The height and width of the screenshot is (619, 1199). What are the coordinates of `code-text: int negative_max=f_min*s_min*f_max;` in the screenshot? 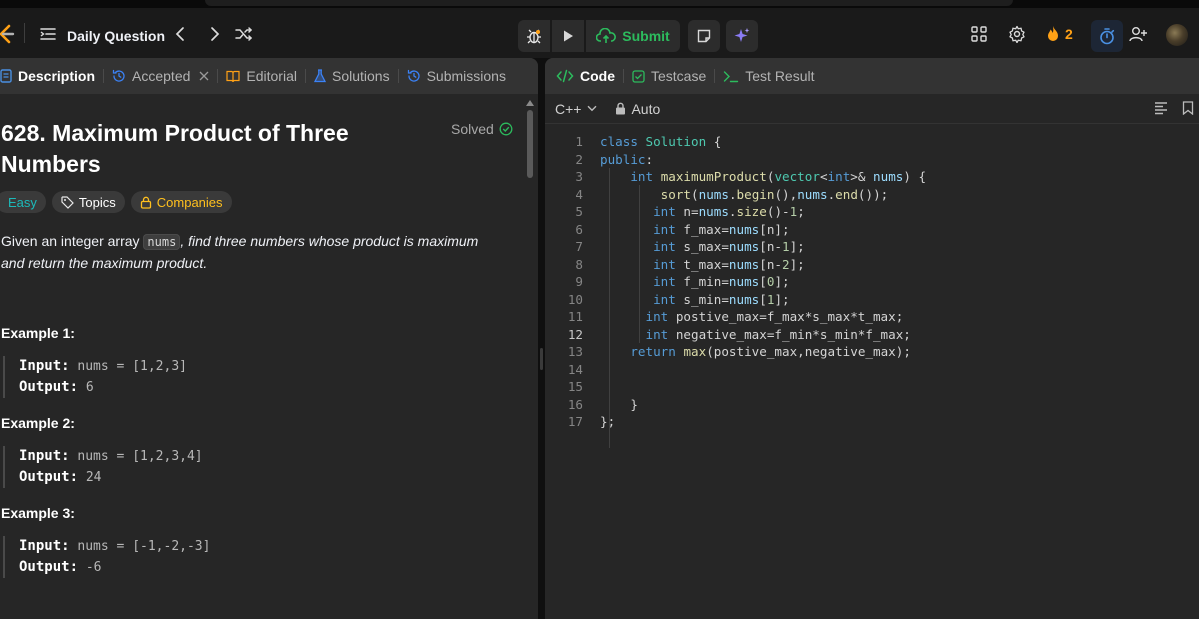 It's located at (778, 334).